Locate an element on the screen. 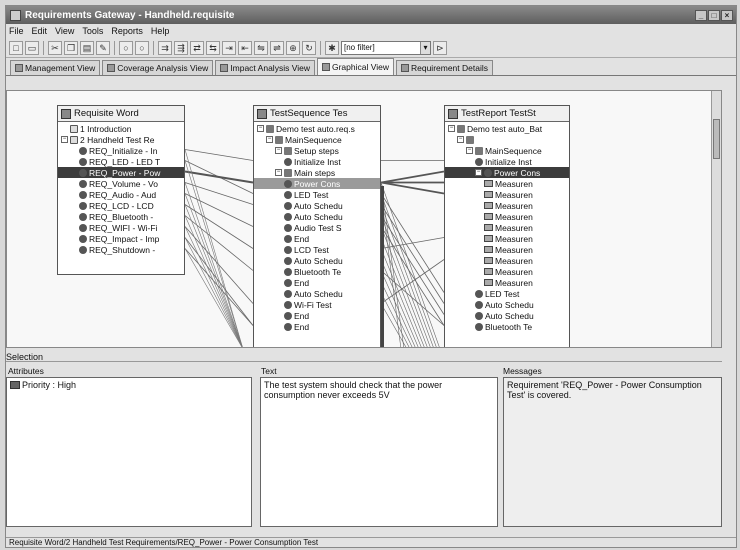 This screenshot has width=740, height=550. tree-row: − Demo test auto_Bat is located at coordinates (507, 128).